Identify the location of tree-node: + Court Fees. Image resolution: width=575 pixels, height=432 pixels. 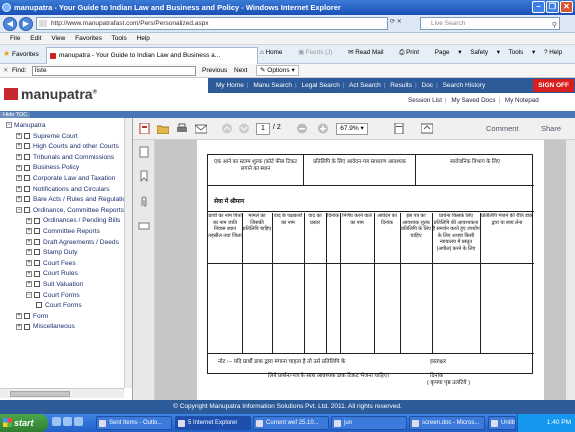
(51, 264).